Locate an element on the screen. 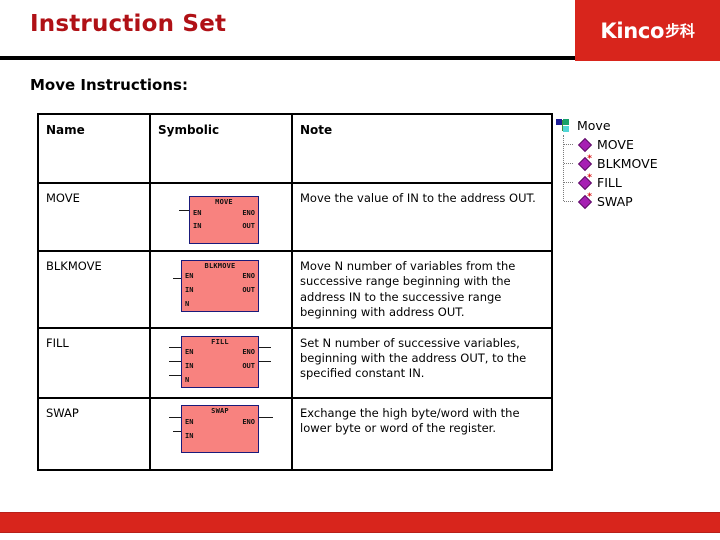 The height and width of the screenshot is (540, 720). tree-children: MOVE * BLKMOVE * FILL * SWAP is located at coordinates (636, 173).